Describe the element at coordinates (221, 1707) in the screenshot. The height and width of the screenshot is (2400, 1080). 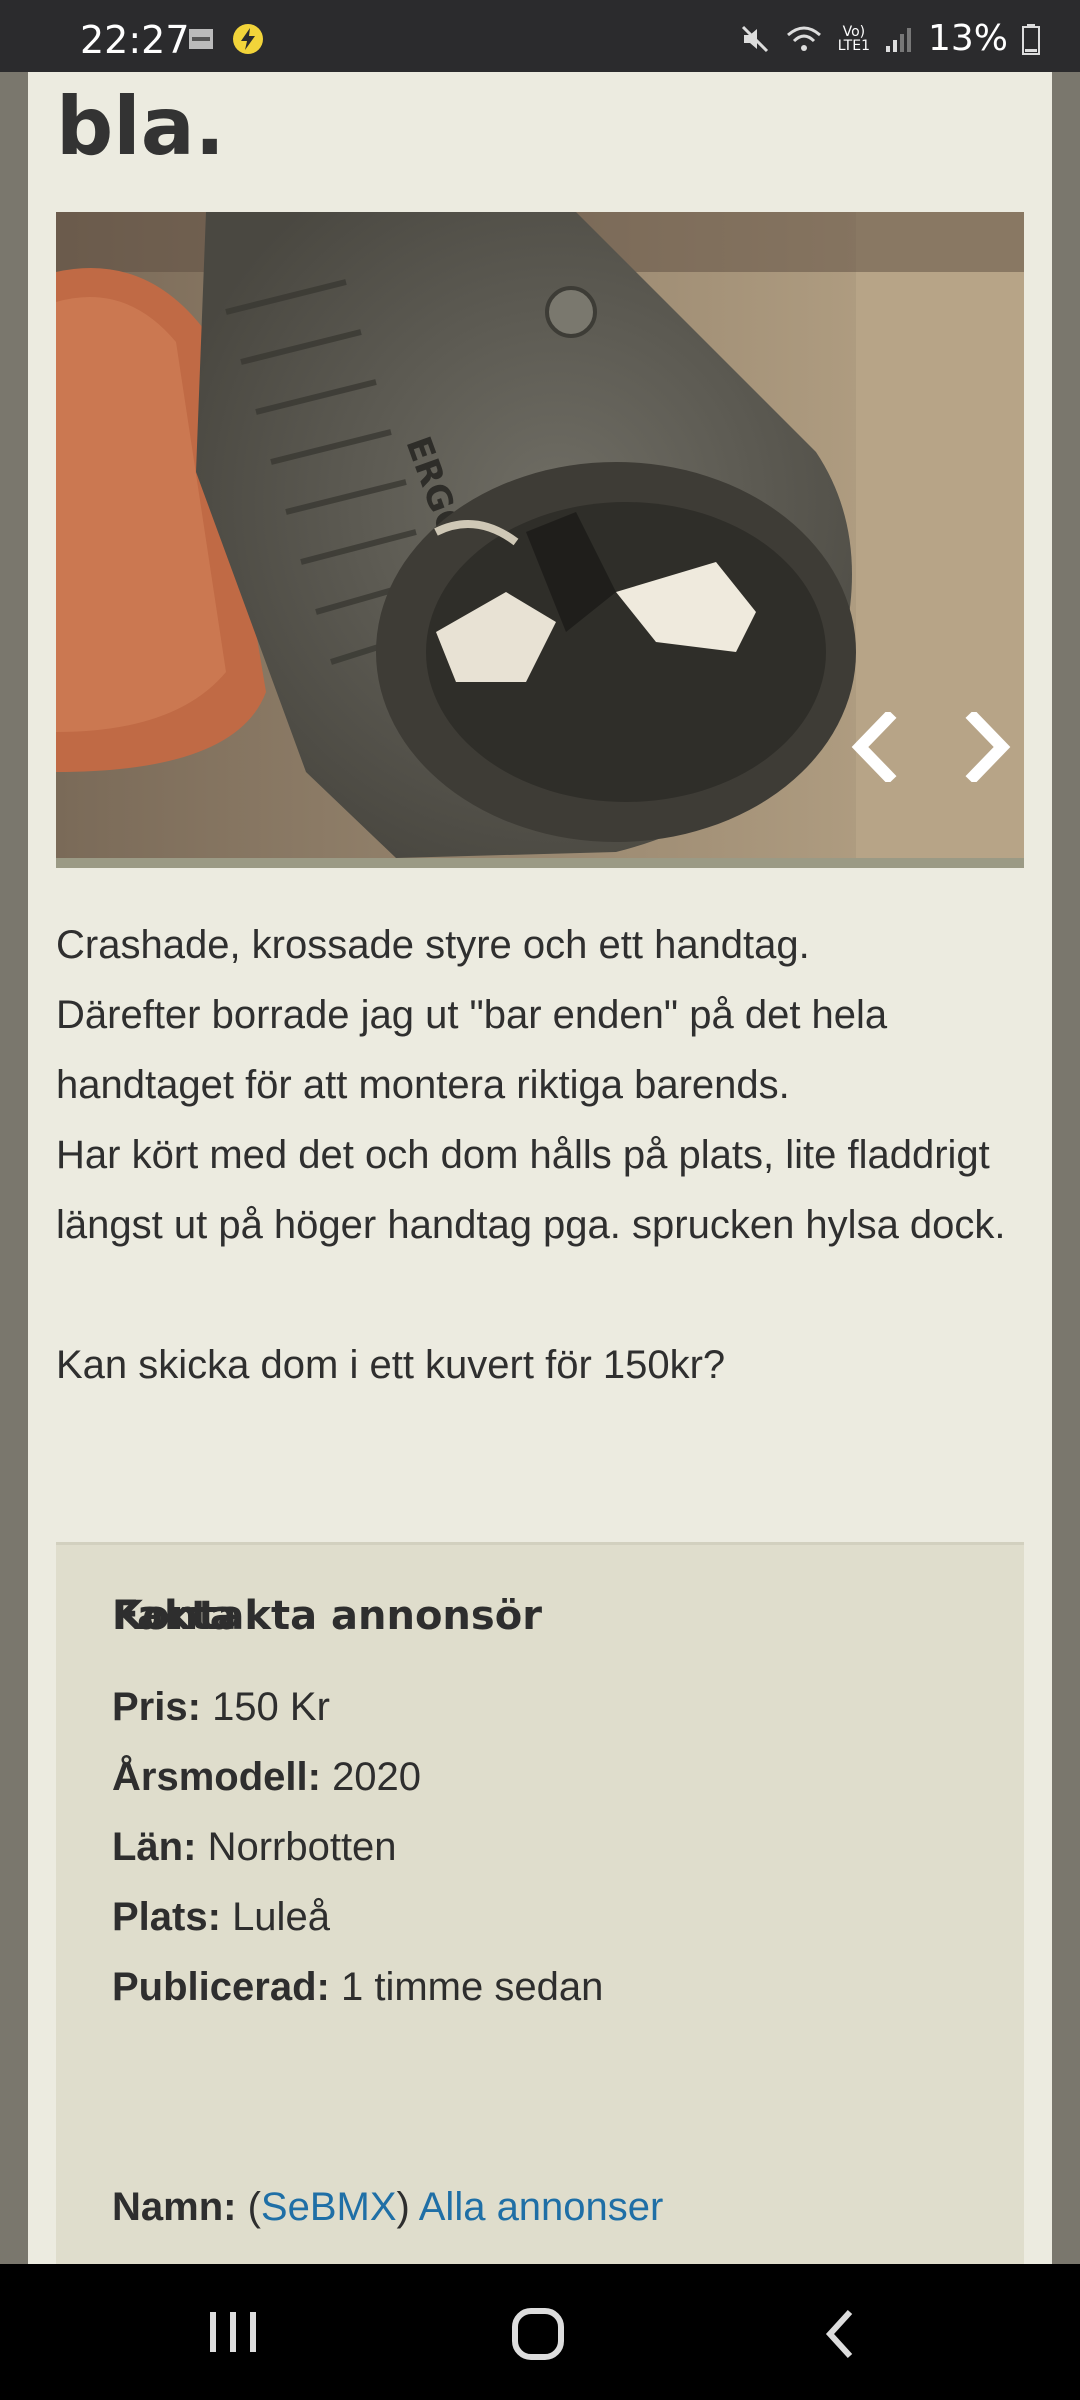
I see `fact-price: Pris: 150 Kr` at that location.